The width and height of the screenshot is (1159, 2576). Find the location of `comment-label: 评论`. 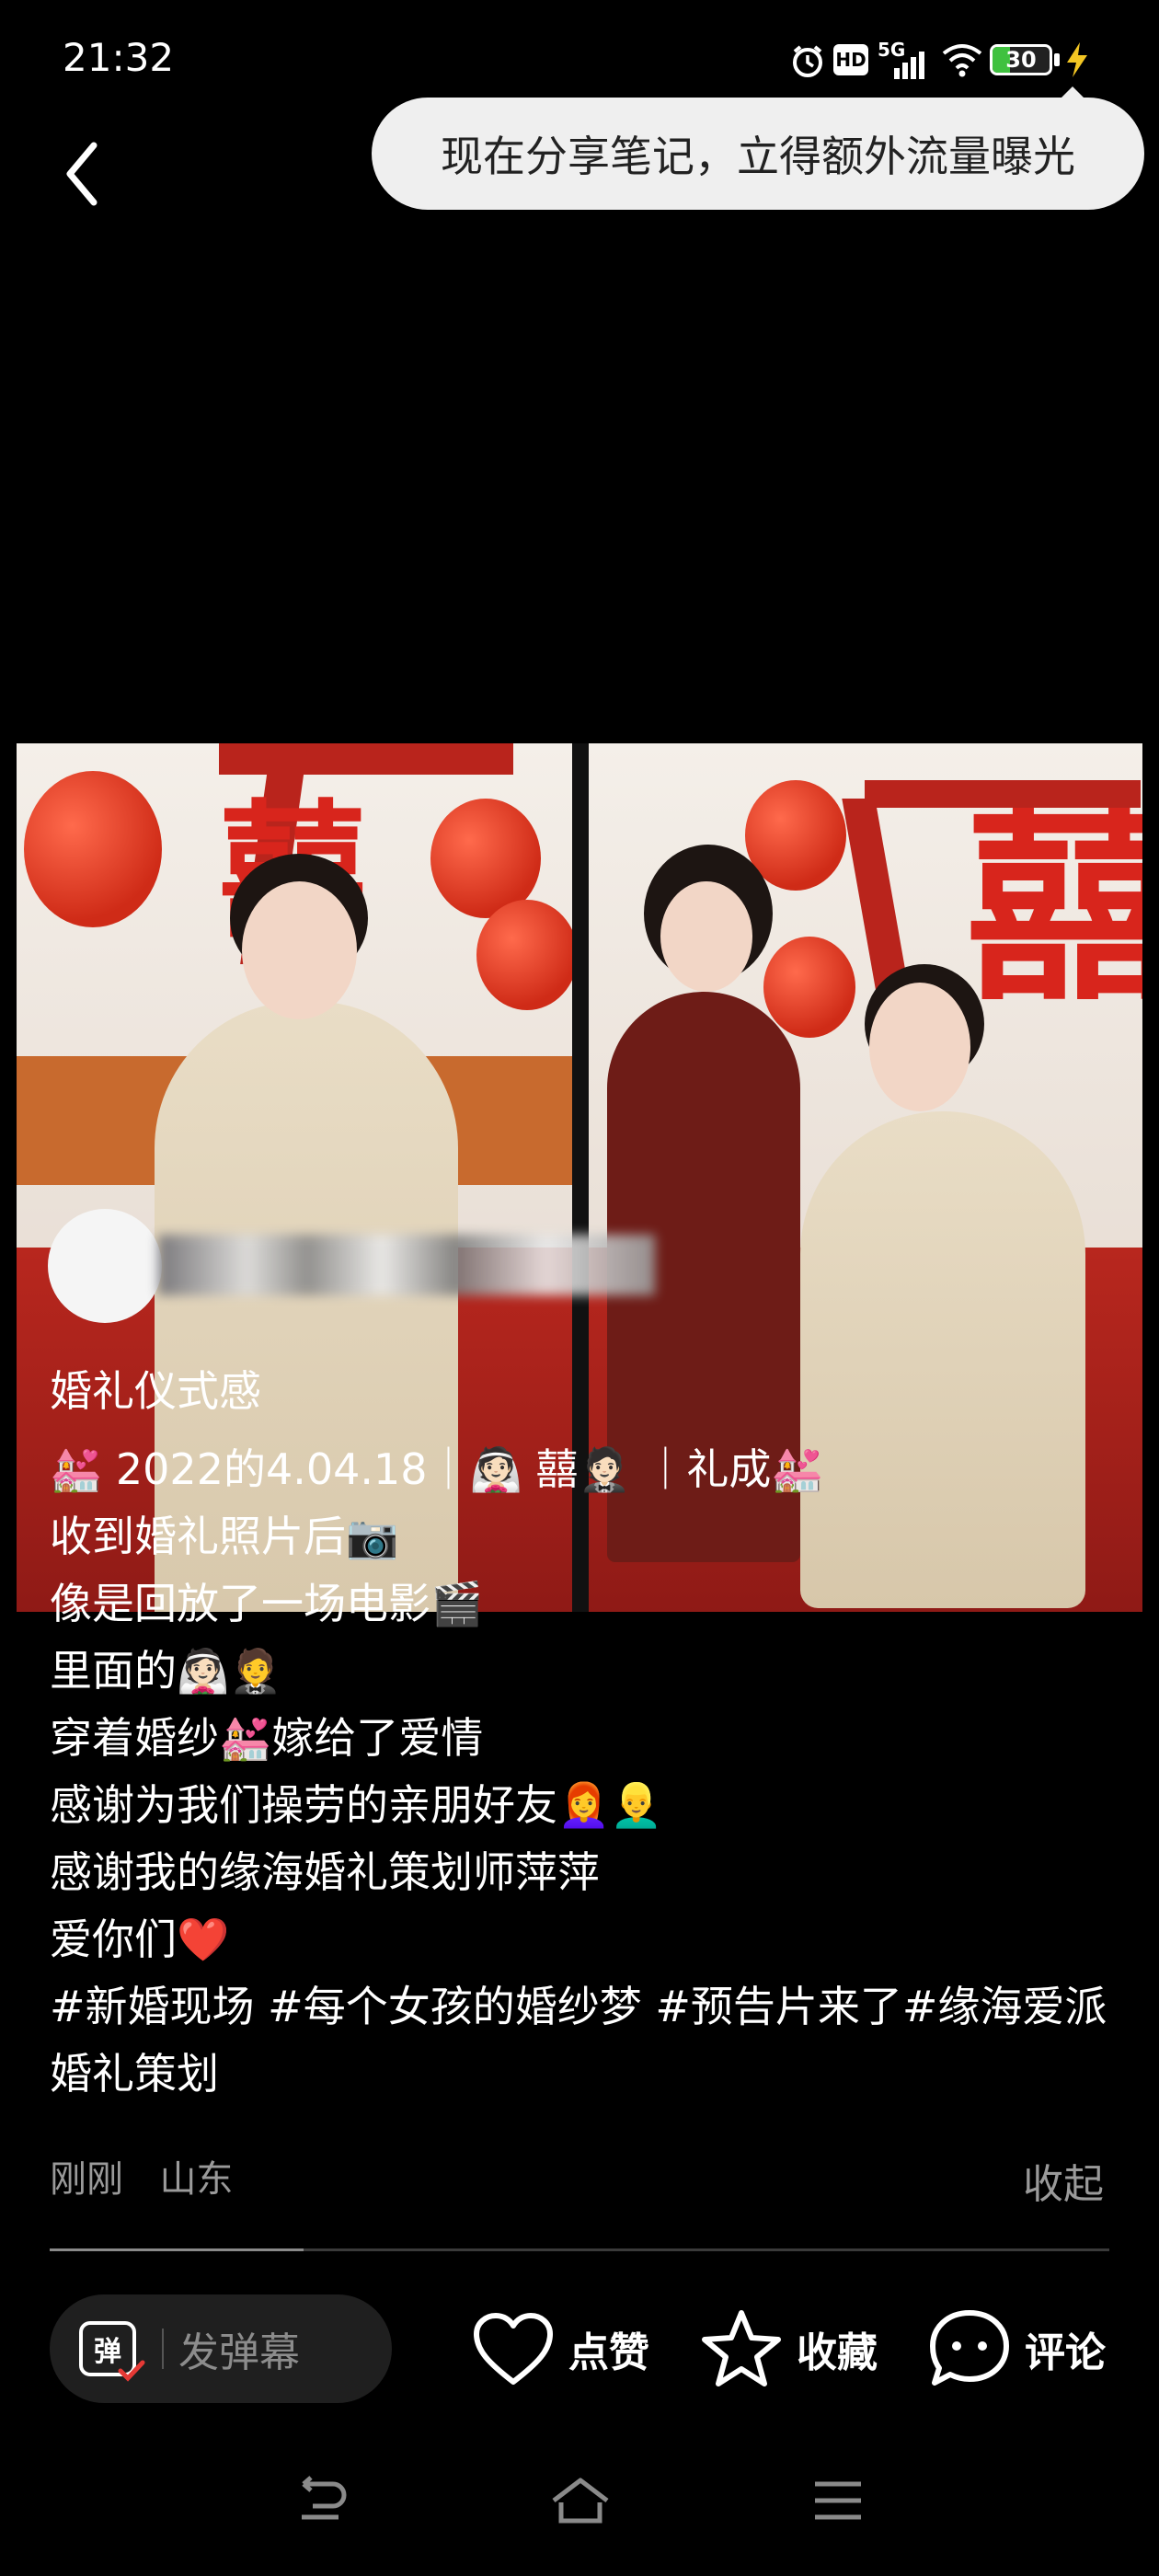

comment-label: 评论 is located at coordinates (1065, 2352).